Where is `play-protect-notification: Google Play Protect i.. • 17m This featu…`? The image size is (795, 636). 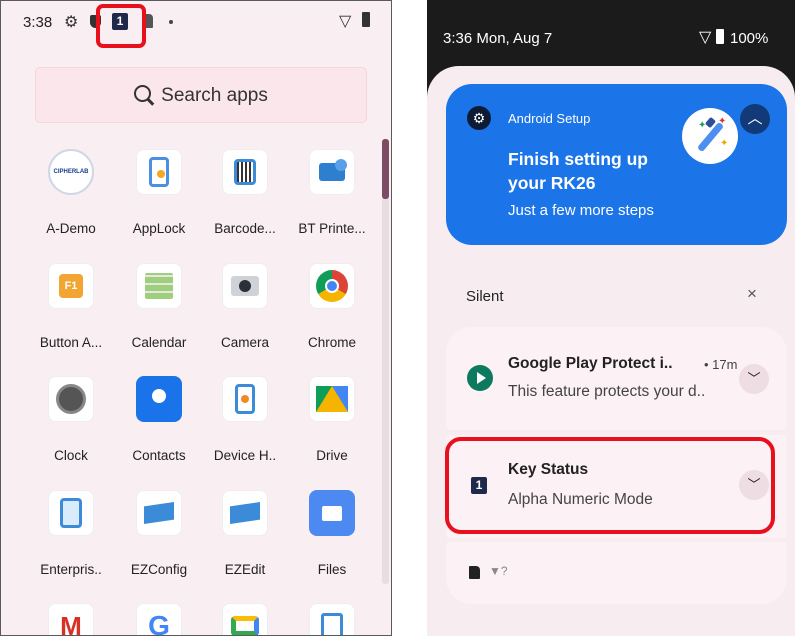
play-protect-notification: Google Play Protect i.. • 17m This featu… is located at coordinates (616, 378).